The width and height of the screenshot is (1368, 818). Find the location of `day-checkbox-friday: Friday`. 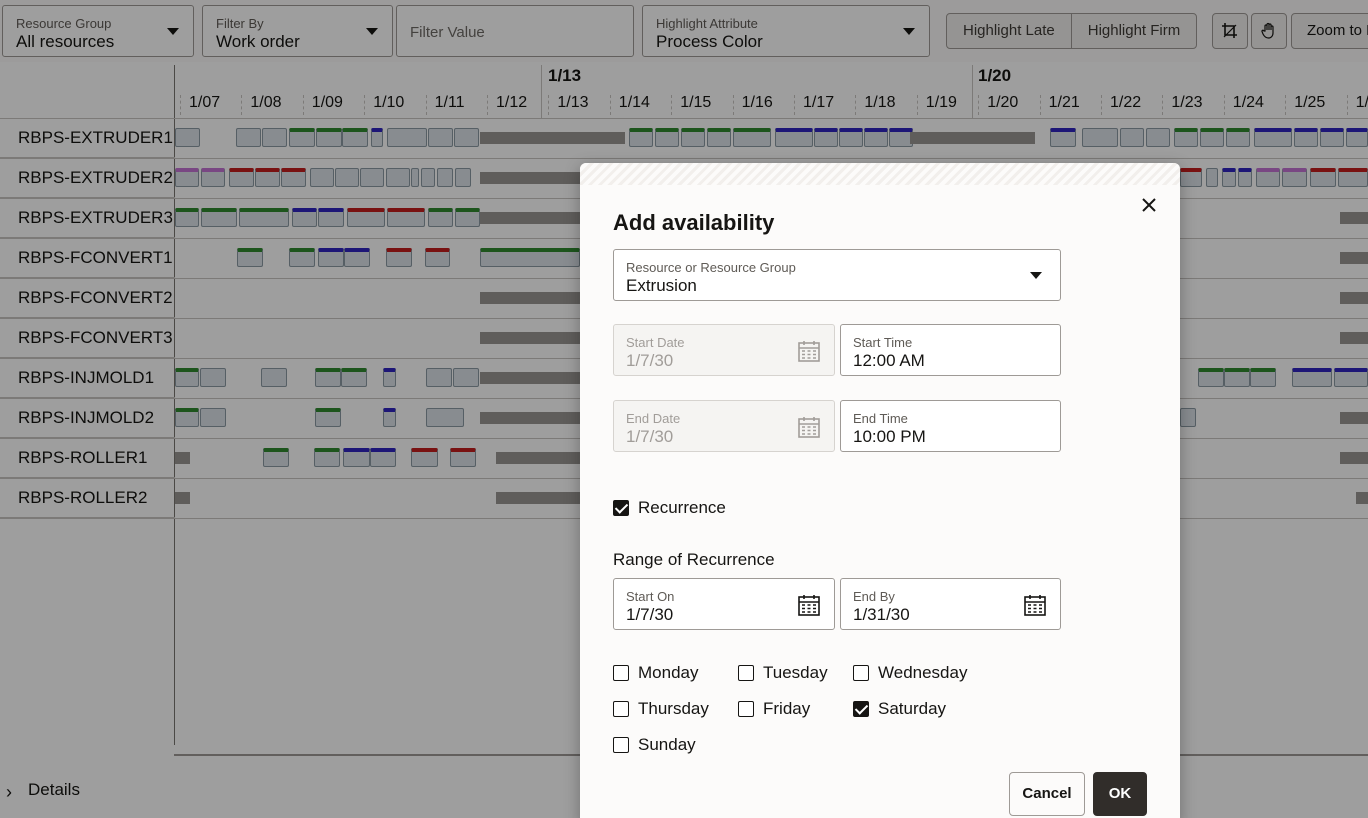

day-checkbox-friday: Friday is located at coordinates (774, 709).